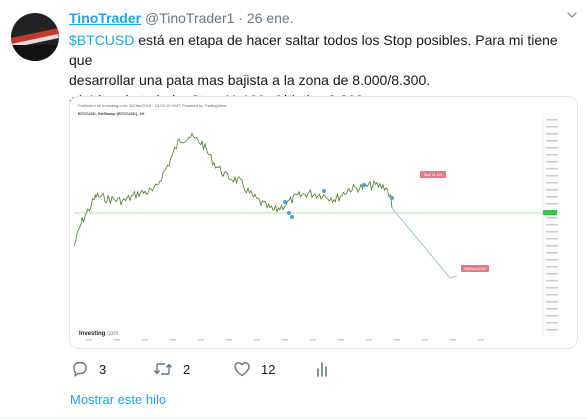 Image resolution: width=587 pixels, height=419 pixels. Describe the element at coordinates (233, 189) in the screenshot. I see `price-series` at that location.